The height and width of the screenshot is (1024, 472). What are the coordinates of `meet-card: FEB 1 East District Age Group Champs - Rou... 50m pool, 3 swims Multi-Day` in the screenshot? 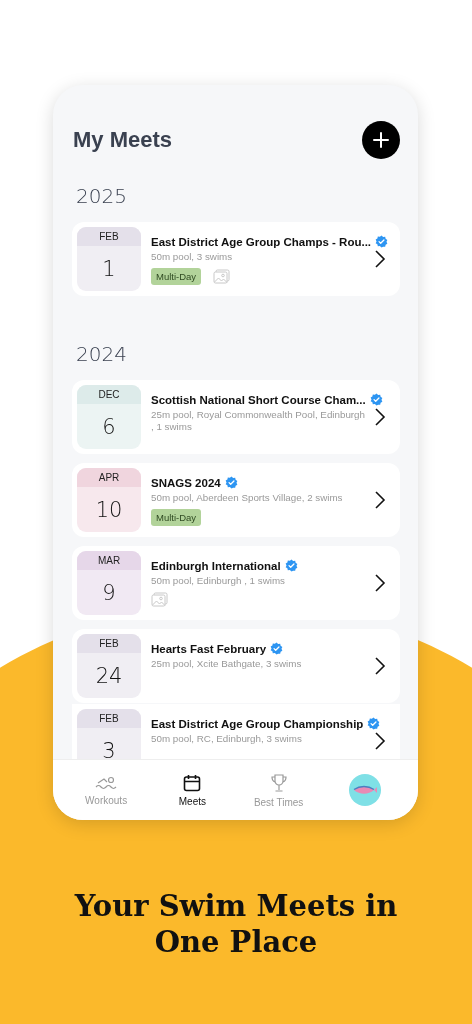 It's located at (236, 259).